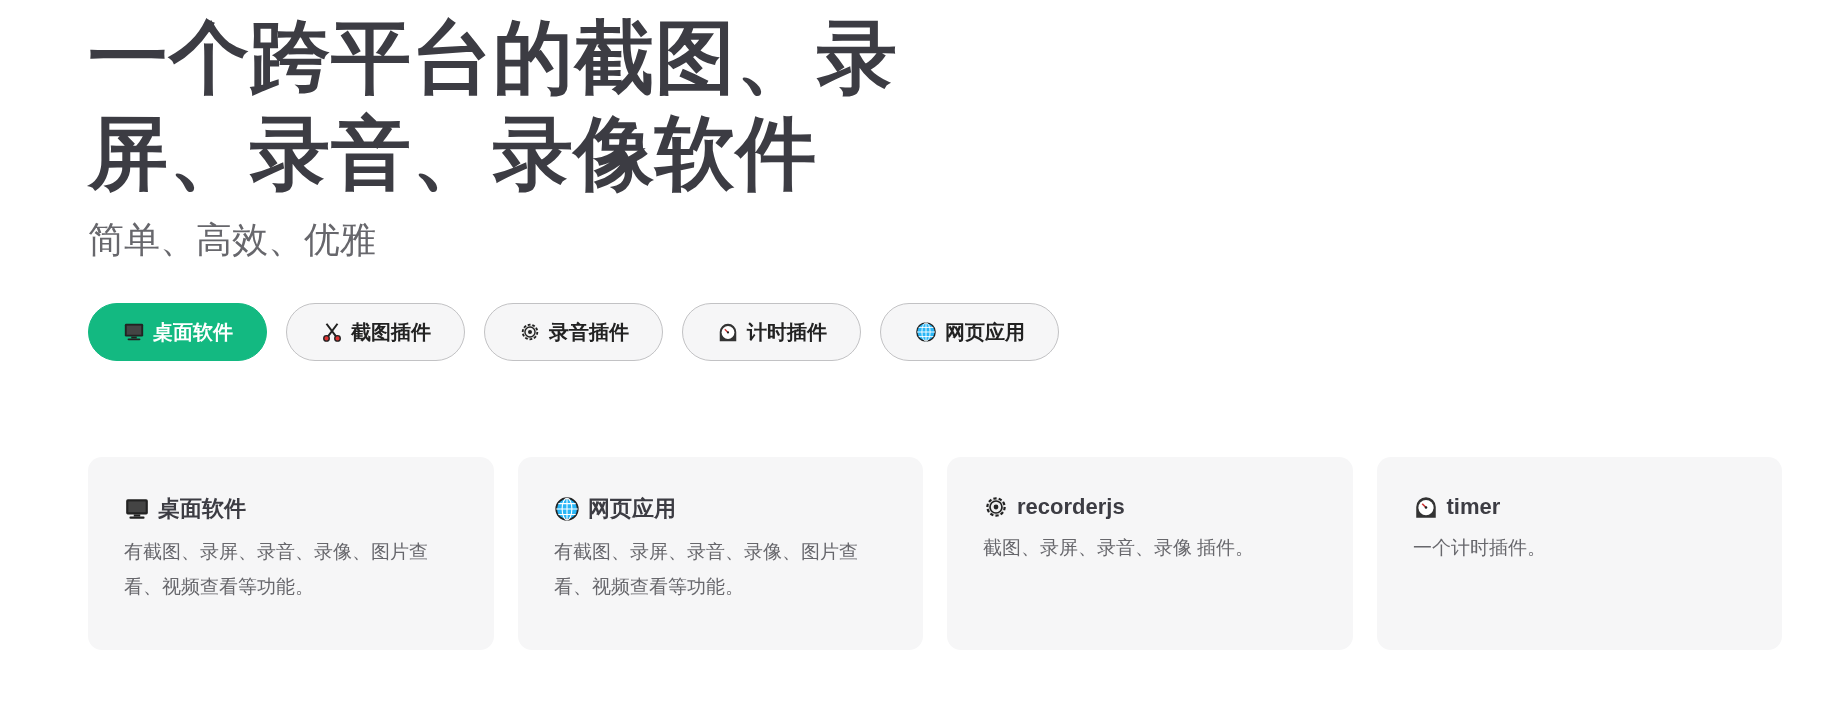 The width and height of the screenshot is (1833, 704). I want to click on action-button: 计时插件, so click(771, 332).